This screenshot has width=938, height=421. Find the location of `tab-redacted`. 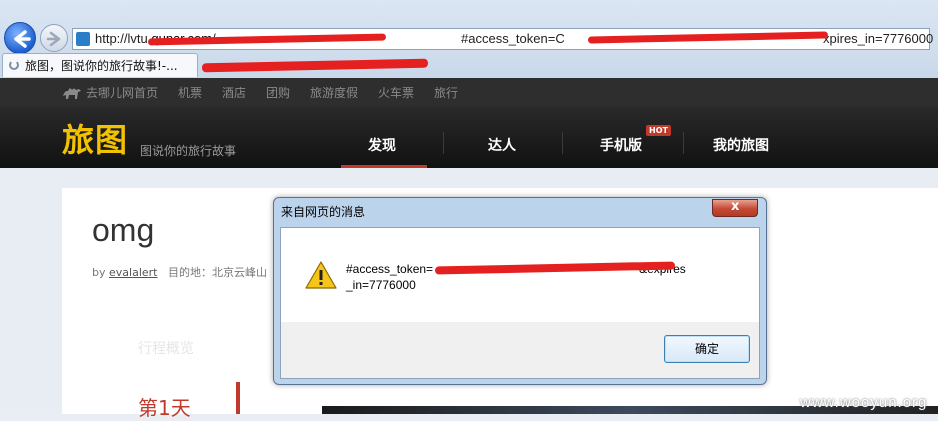

tab-redacted is located at coordinates (315, 65).